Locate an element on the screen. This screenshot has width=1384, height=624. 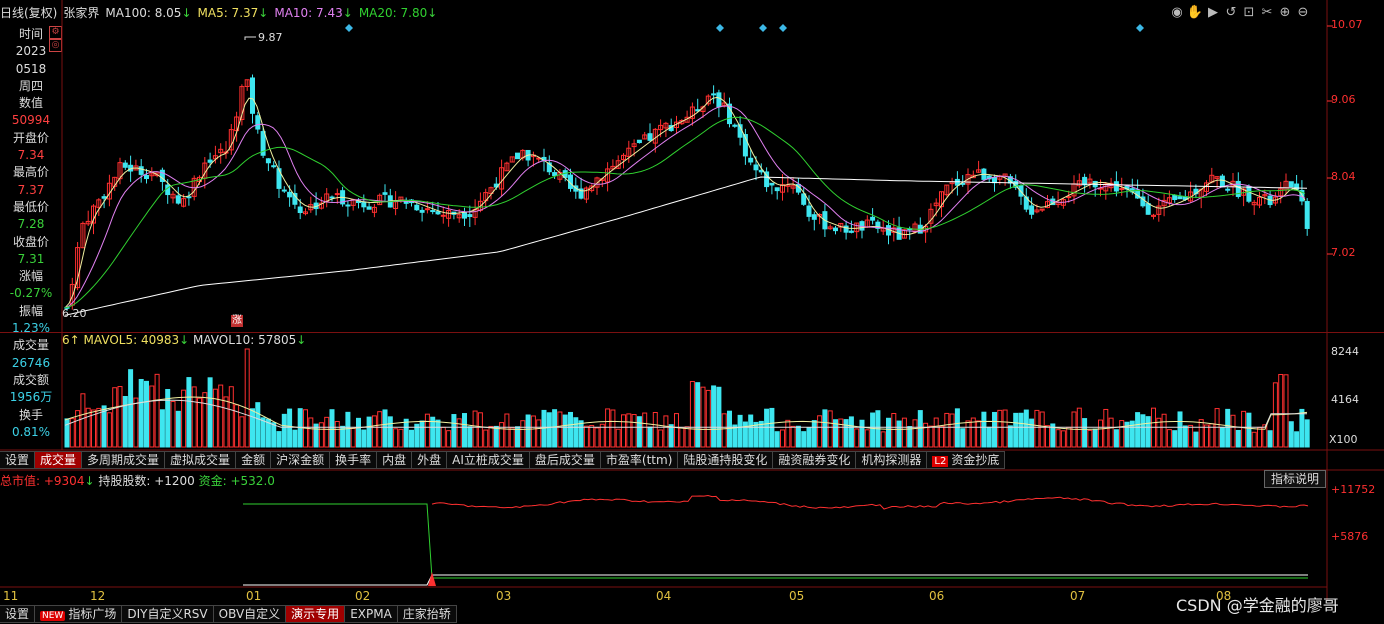
tab-3: OBV自定义 is located at coordinates (250, 614).